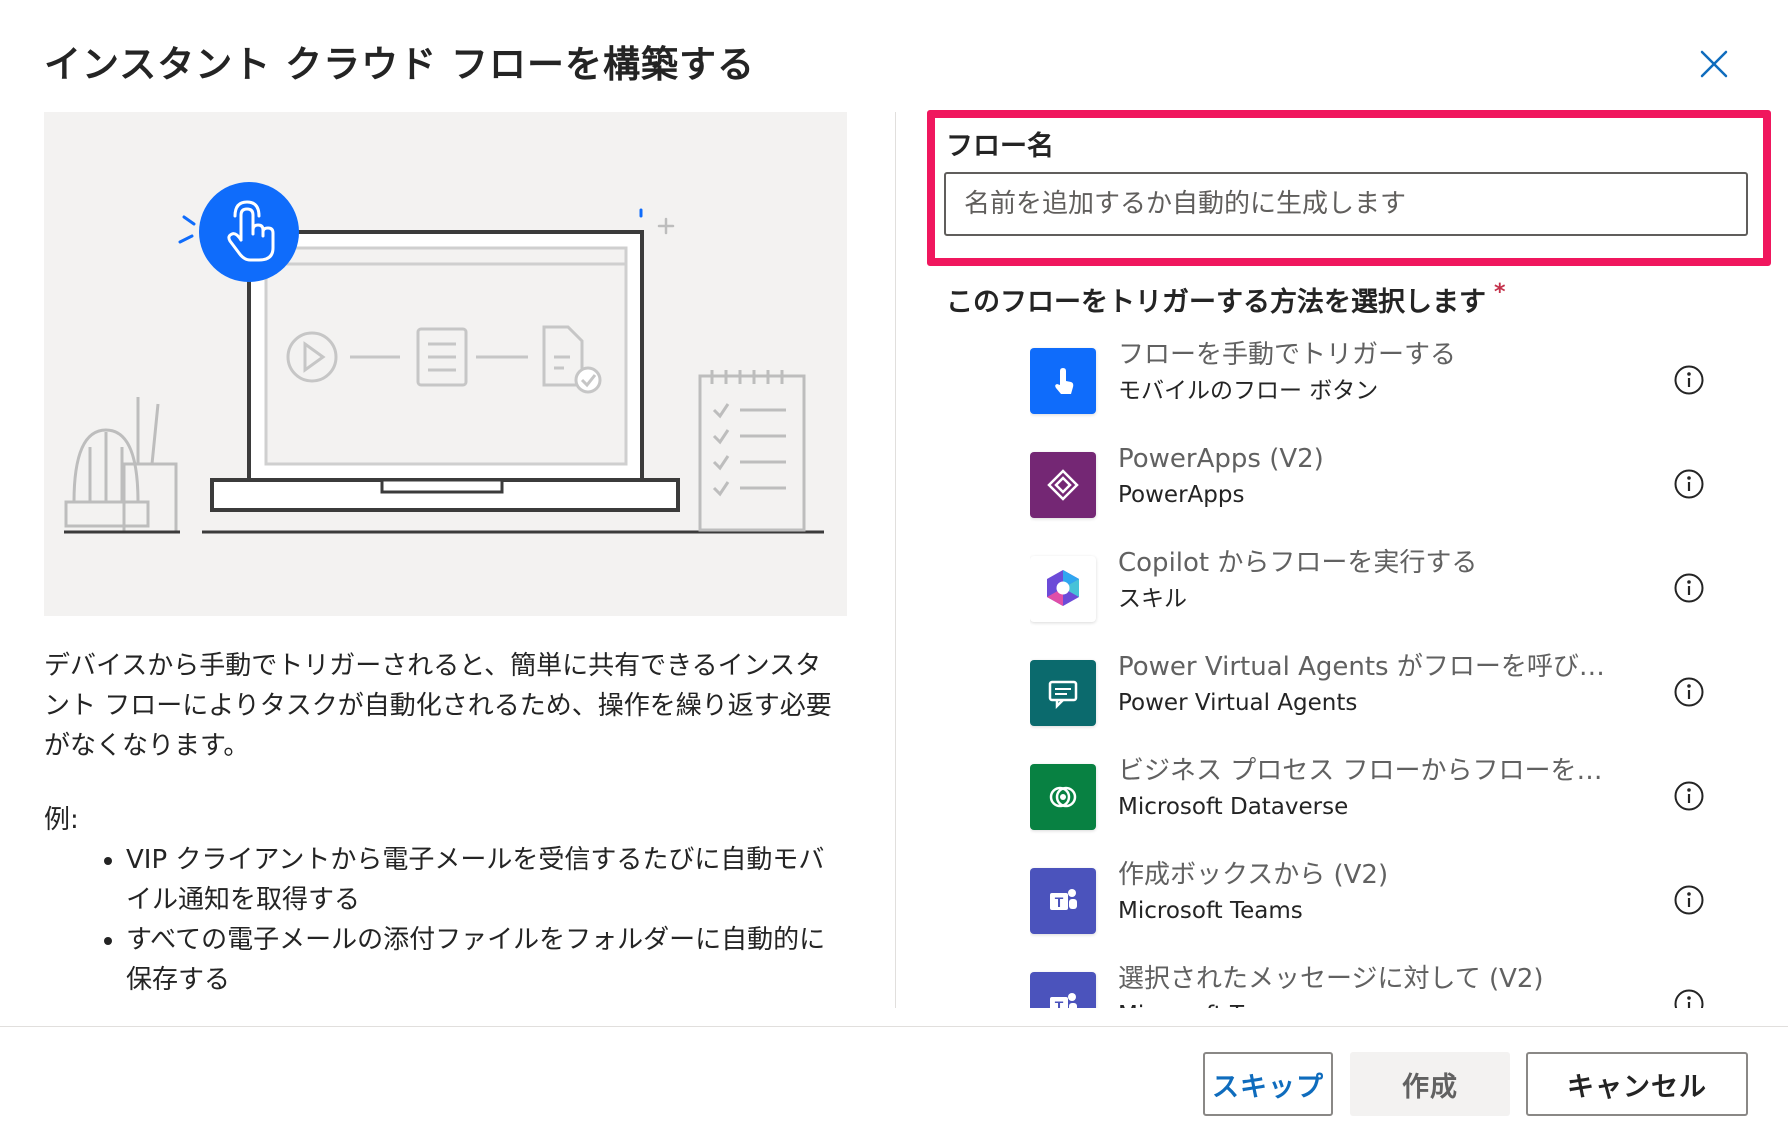 The height and width of the screenshot is (1132, 1788). I want to click on flow-name-label: フロー名, so click(1000, 146).